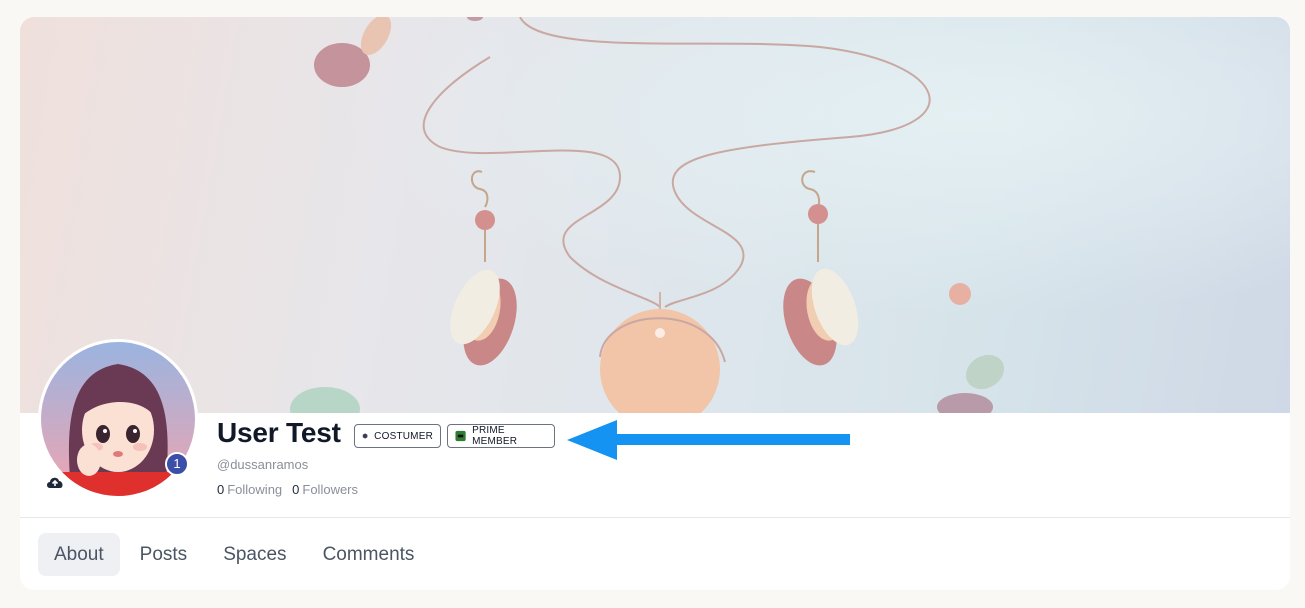 Image resolution: width=1305 pixels, height=608 pixels. I want to click on profile-tabs: About Posts Spaces Comments, so click(236, 554).